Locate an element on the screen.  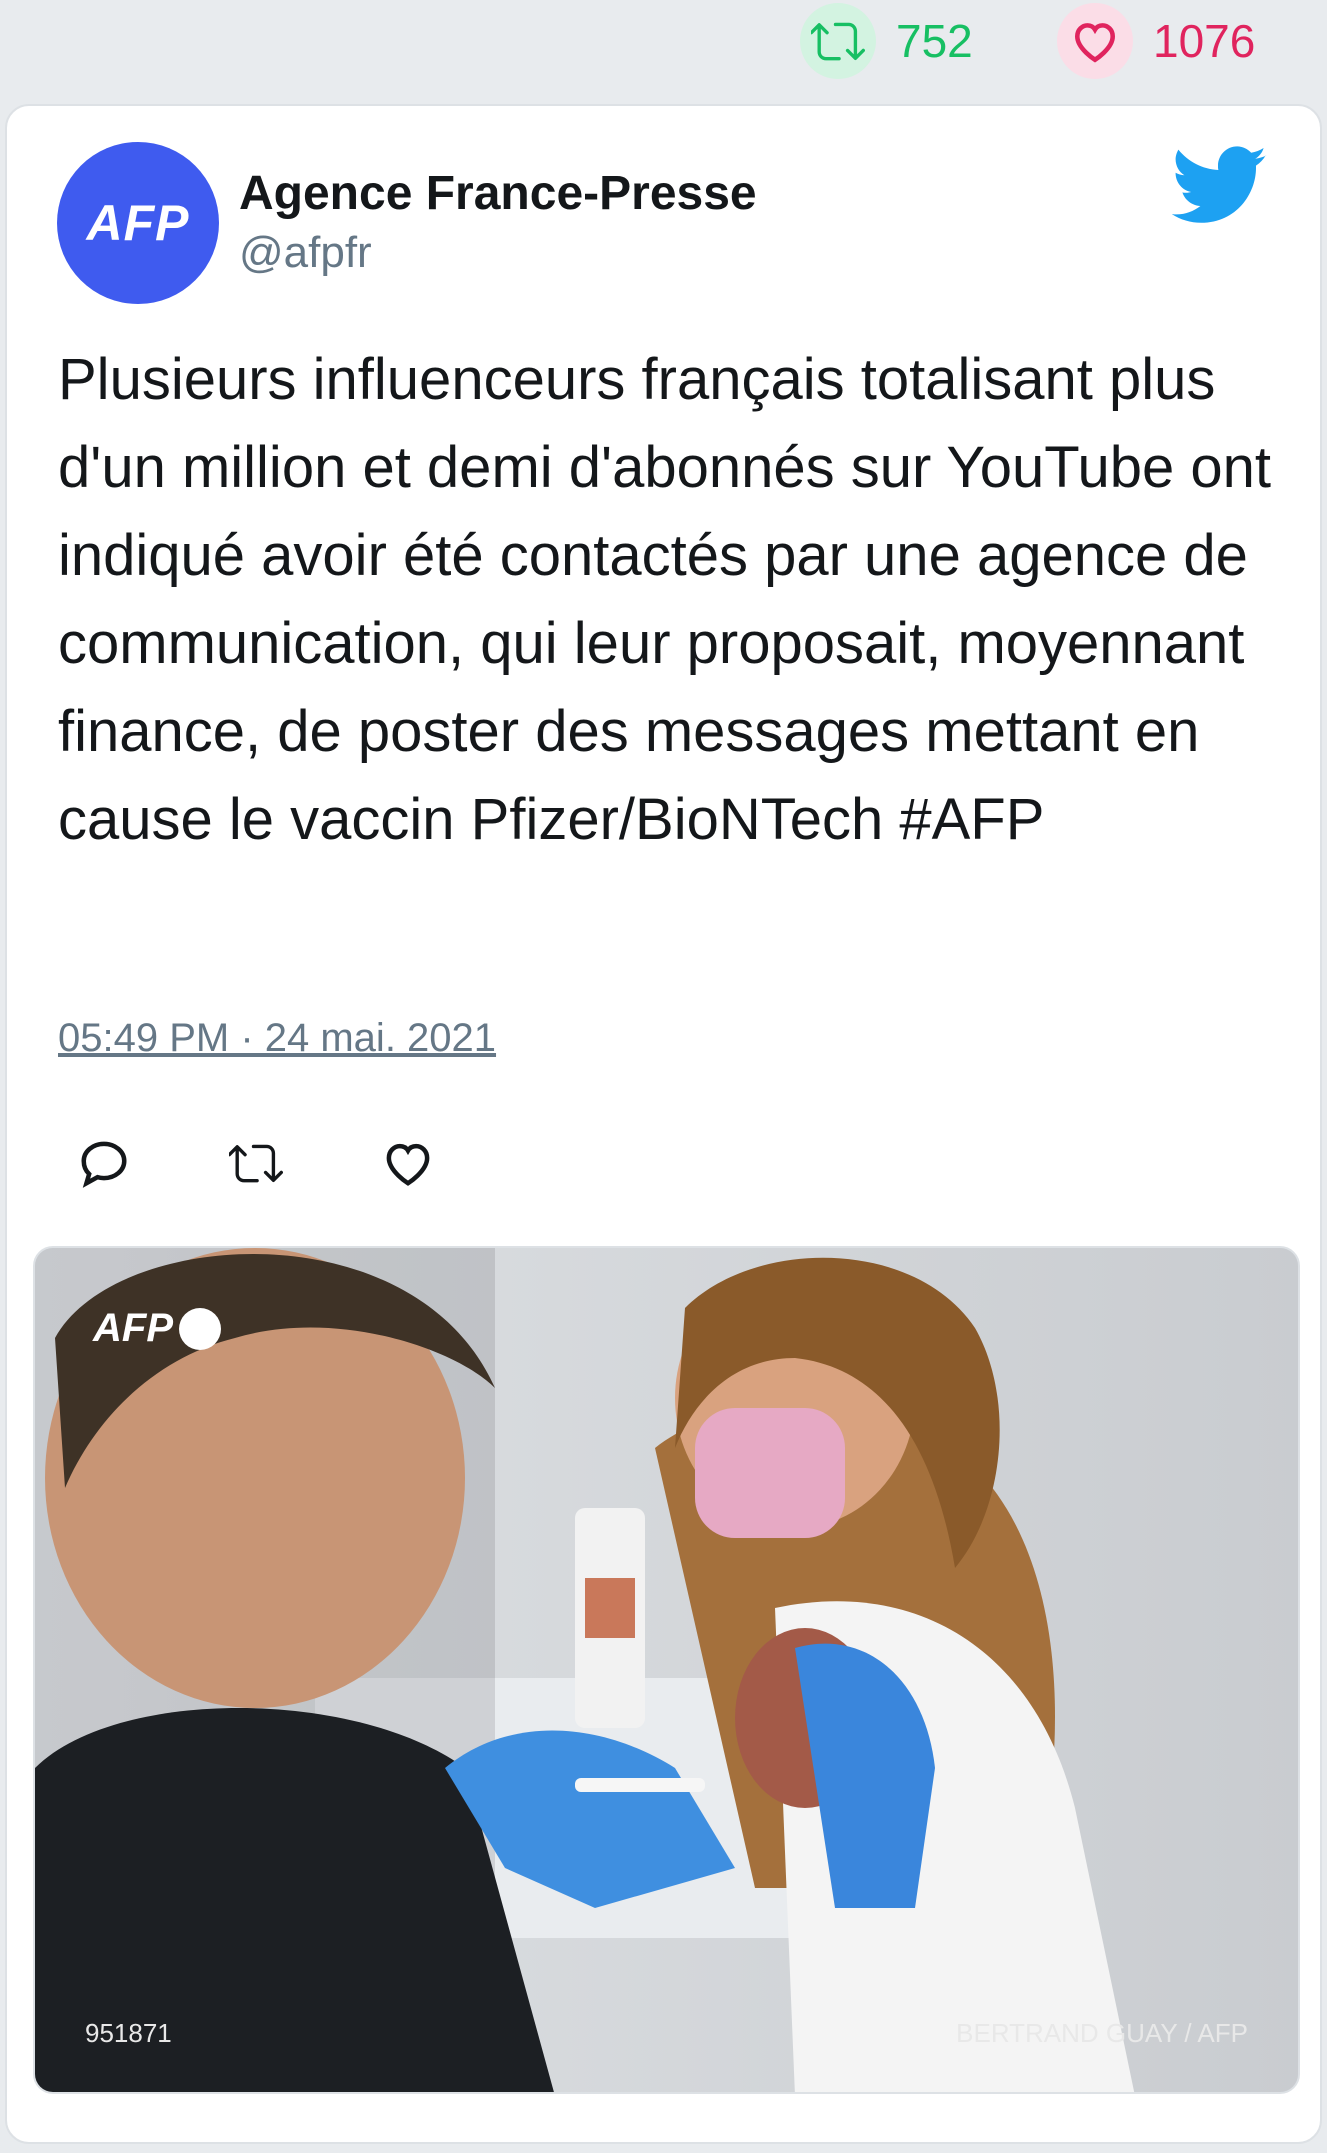
avatar-logo-text: AFP is located at coordinates (138, 223).